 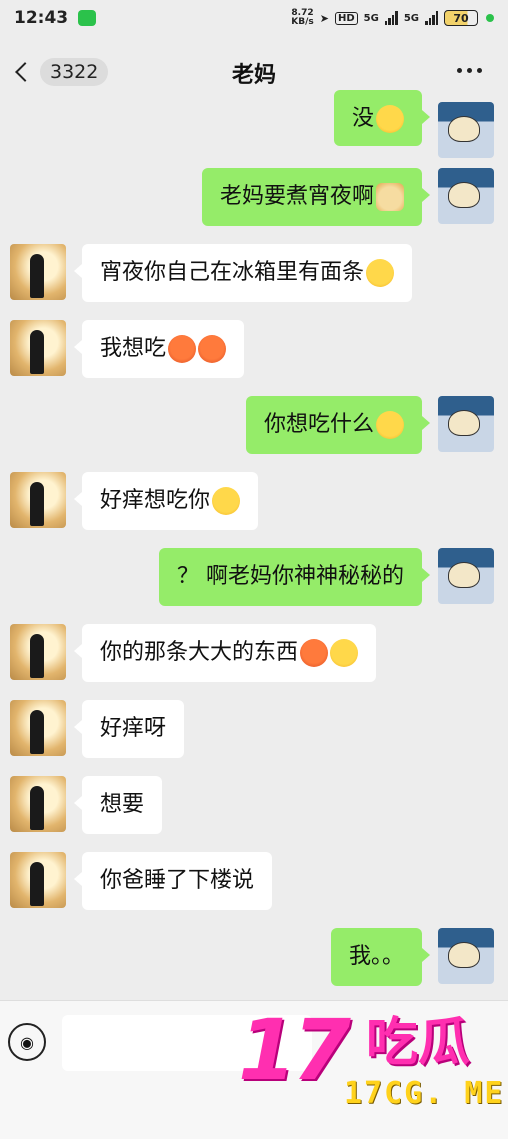 I want to click on watermark-chinese: 吃瓜, so click(x=418, y=1043).